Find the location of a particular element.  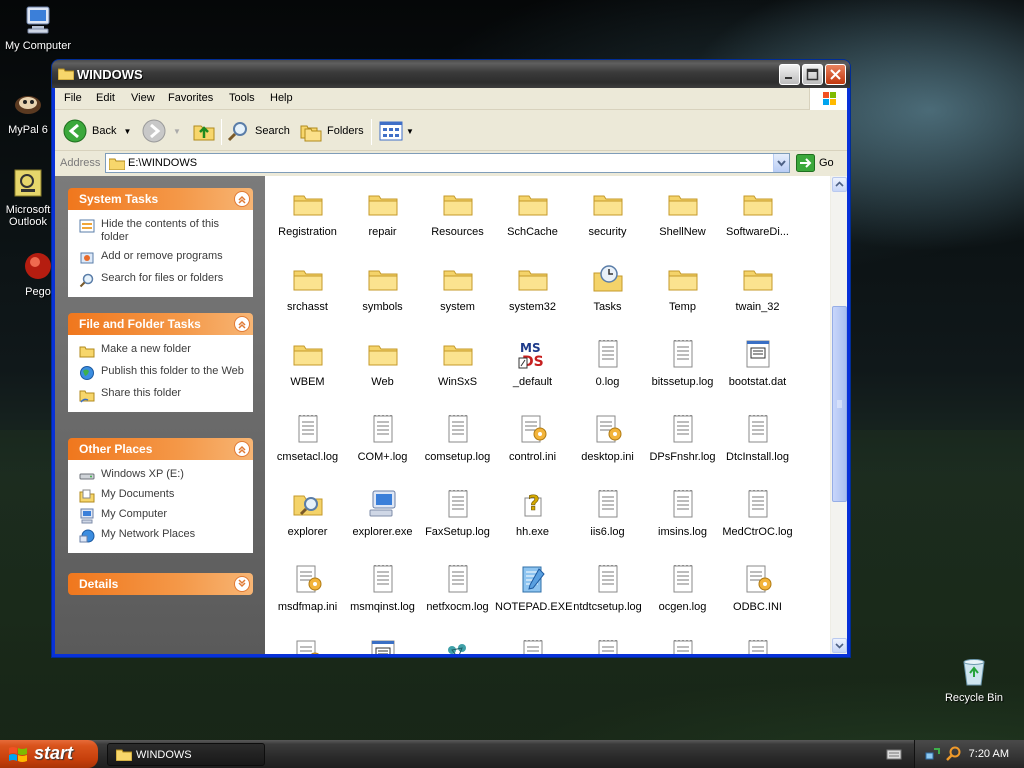

file-item: NOTEPAD.EXE is located at coordinates (533, 588).